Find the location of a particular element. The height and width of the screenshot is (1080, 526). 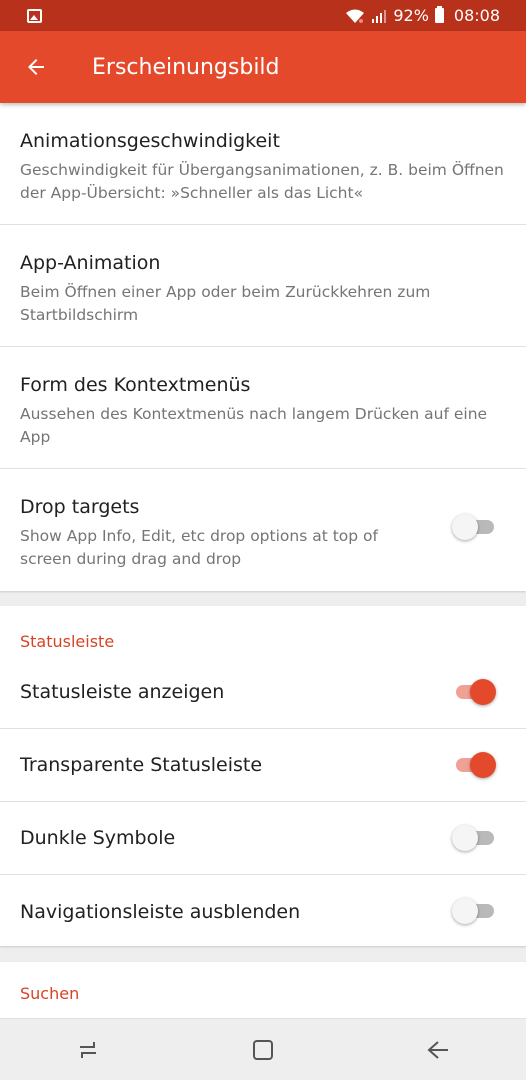

clock: 08:08 is located at coordinates (476, 15).